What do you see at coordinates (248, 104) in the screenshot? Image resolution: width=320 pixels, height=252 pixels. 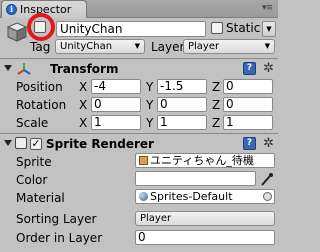 I see `rotation-z-field: 0` at bounding box center [248, 104].